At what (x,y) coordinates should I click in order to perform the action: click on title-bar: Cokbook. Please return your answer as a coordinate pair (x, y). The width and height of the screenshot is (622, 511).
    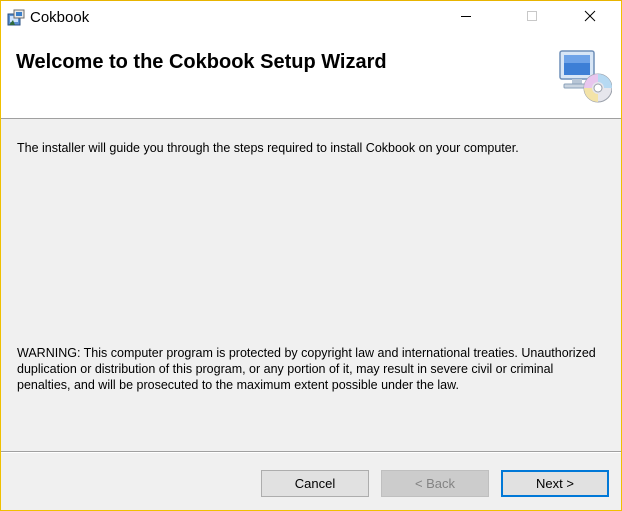
    Looking at the image, I should click on (311, 18).